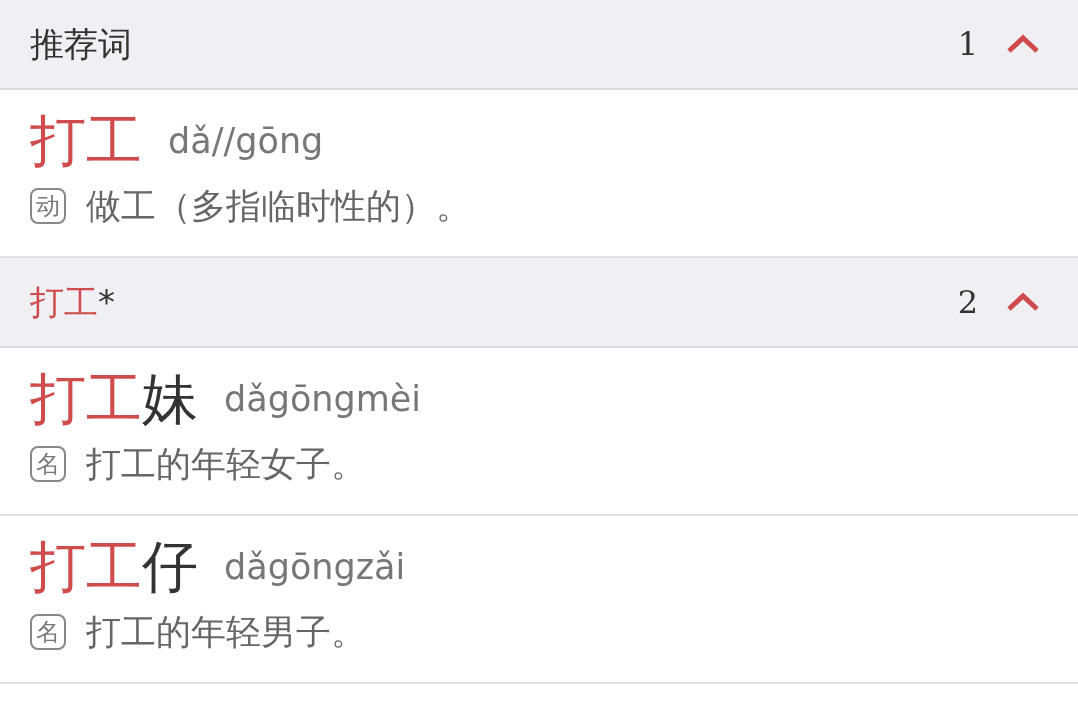 This screenshot has height=705, width=1078. What do you see at coordinates (226, 464) in the screenshot?
I see `definition: 打工的年轻女子。` at bounding box center [226, 464].